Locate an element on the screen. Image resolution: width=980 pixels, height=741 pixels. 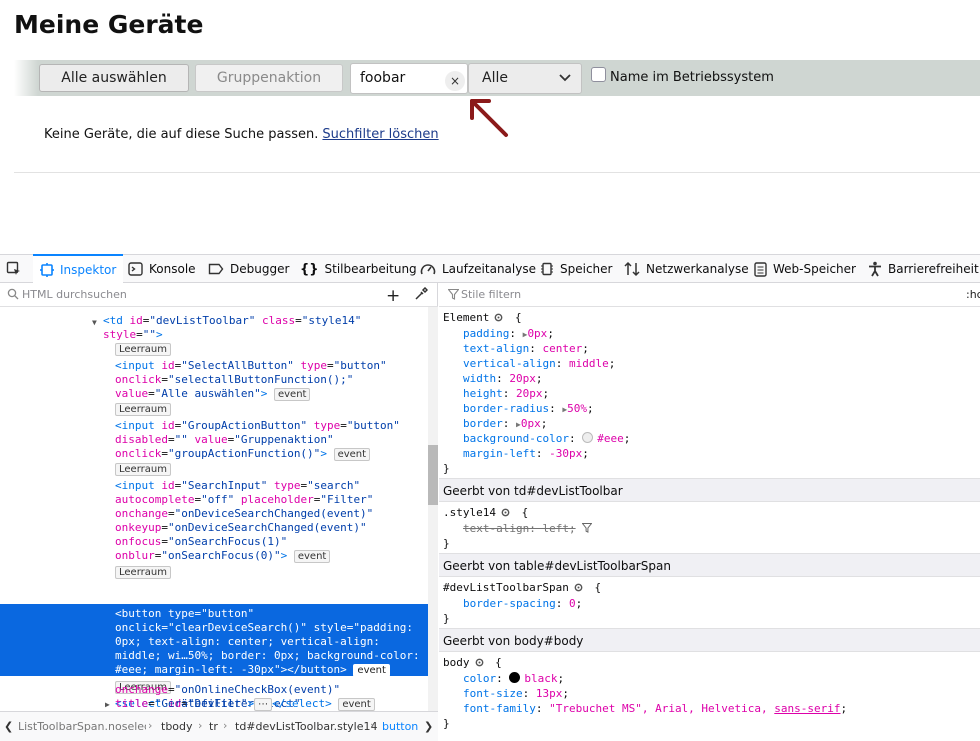
device-filter-select: Alle is located at coordinates (525, 78).